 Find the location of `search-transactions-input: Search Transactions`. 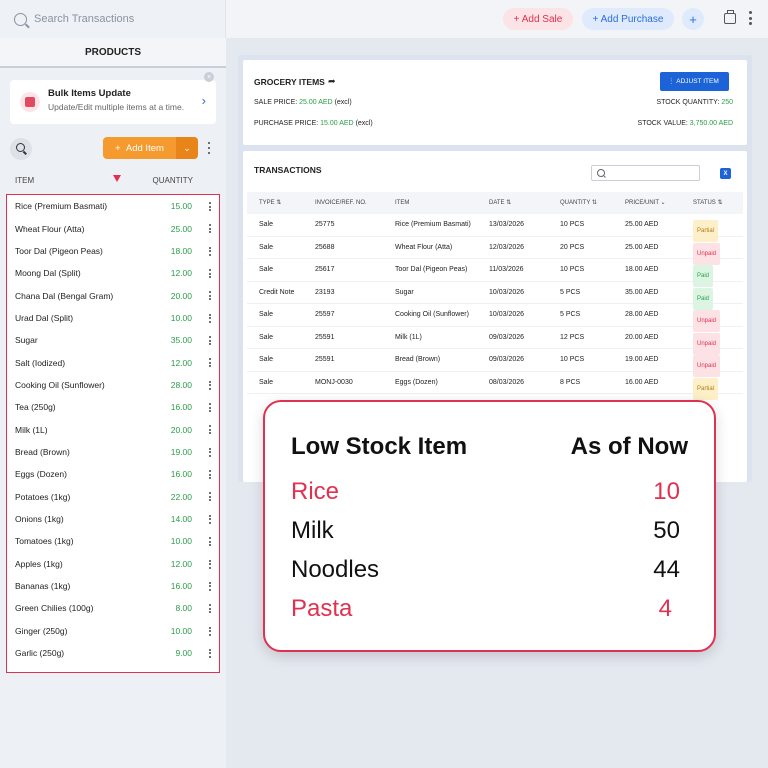

search-transactions-input: Search Transactions is located at coordinates (113, 19).